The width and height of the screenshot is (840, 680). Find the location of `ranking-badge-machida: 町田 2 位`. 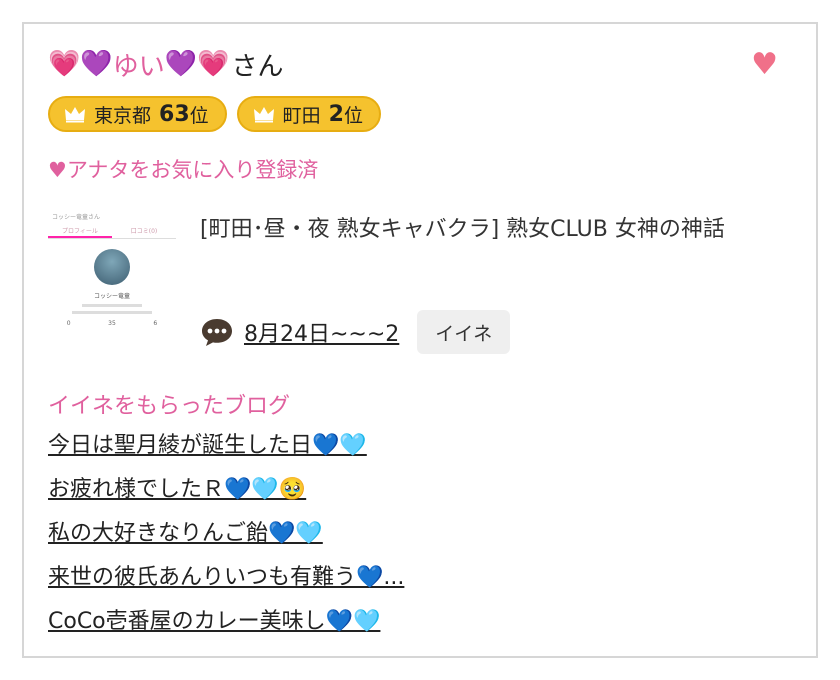

ranking-badge-machida: 町田 2 位 is located at coordinates (308, 114).